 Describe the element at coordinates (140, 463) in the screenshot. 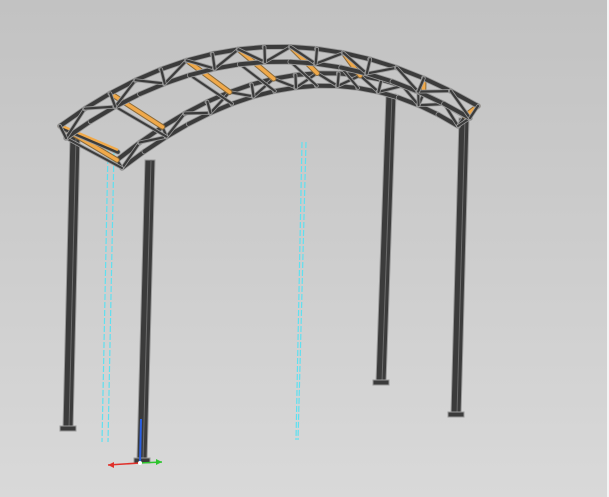

I see `triad-origin` at that location.